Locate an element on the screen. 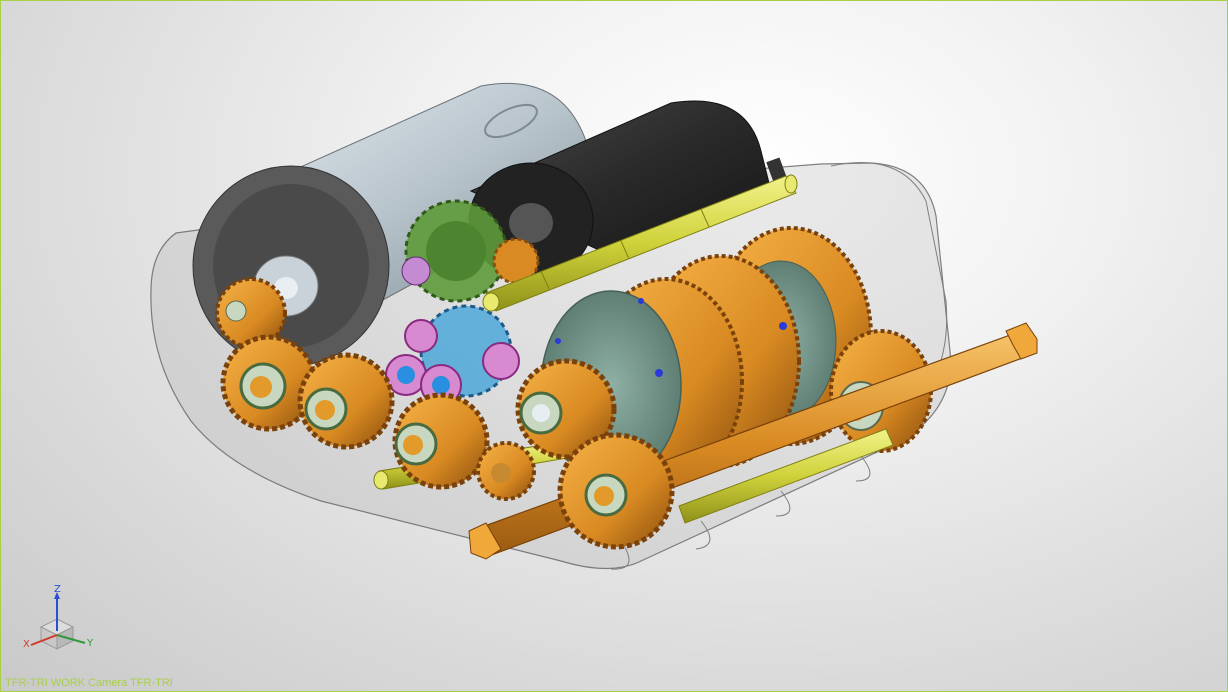  viewport-status-text: TFR-TRI WORK Camera TFR-TRI is located at coordinates (89, 683).